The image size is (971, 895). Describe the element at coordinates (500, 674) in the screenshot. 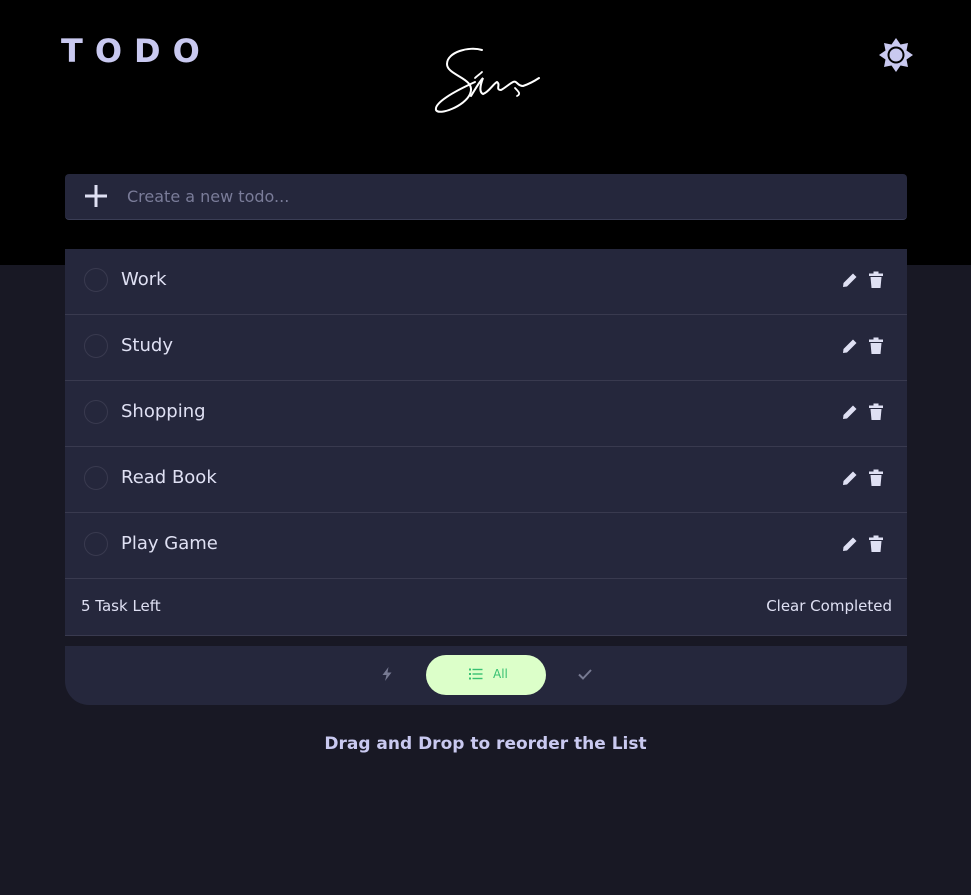

I see `filter-all-label: All` at that location.